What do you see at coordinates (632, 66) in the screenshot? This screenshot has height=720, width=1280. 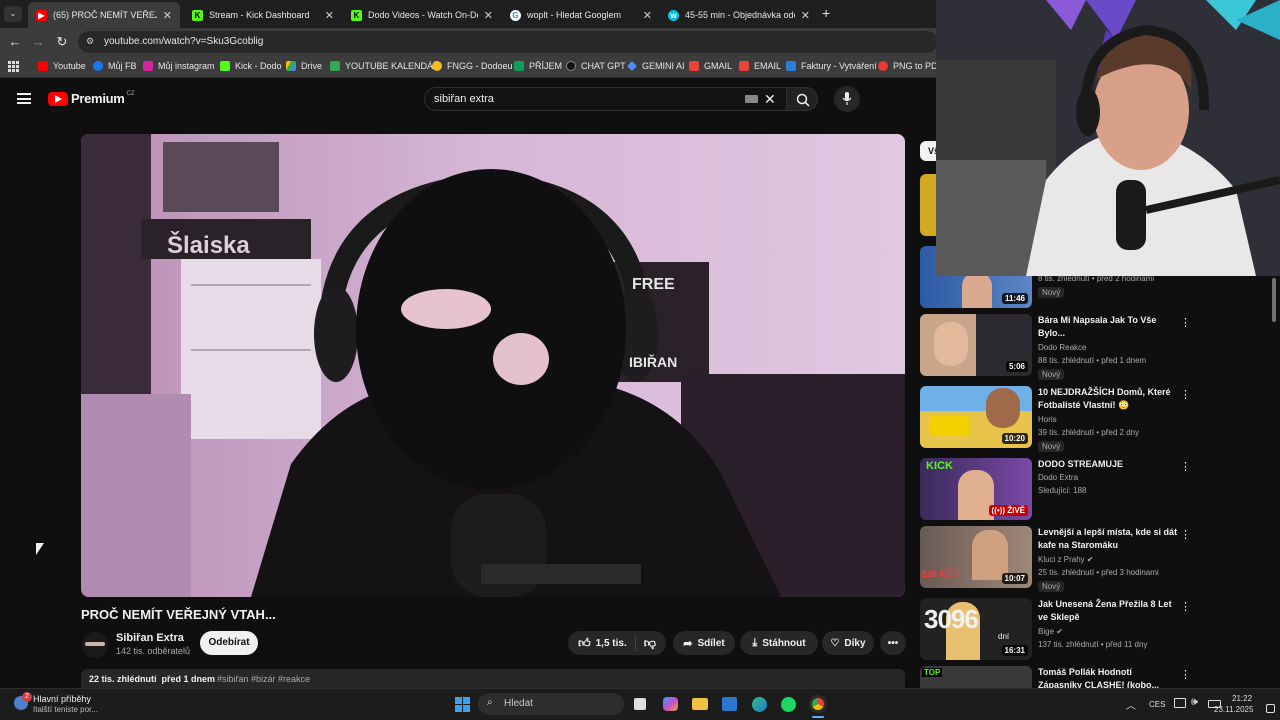 I see `gemini-icon` at bounding box center [632, 66].